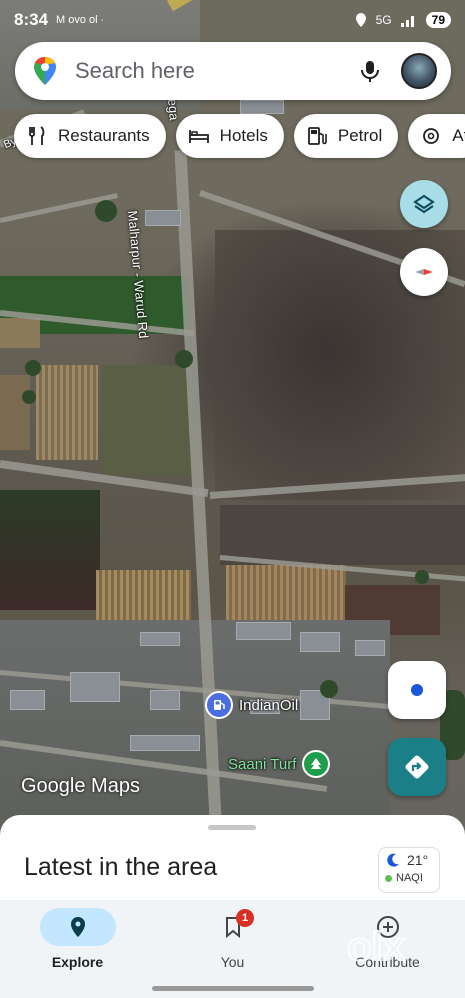 The height and width of the screenshot is (998, 465). I want to click on layers-icon, so click(424, 204).